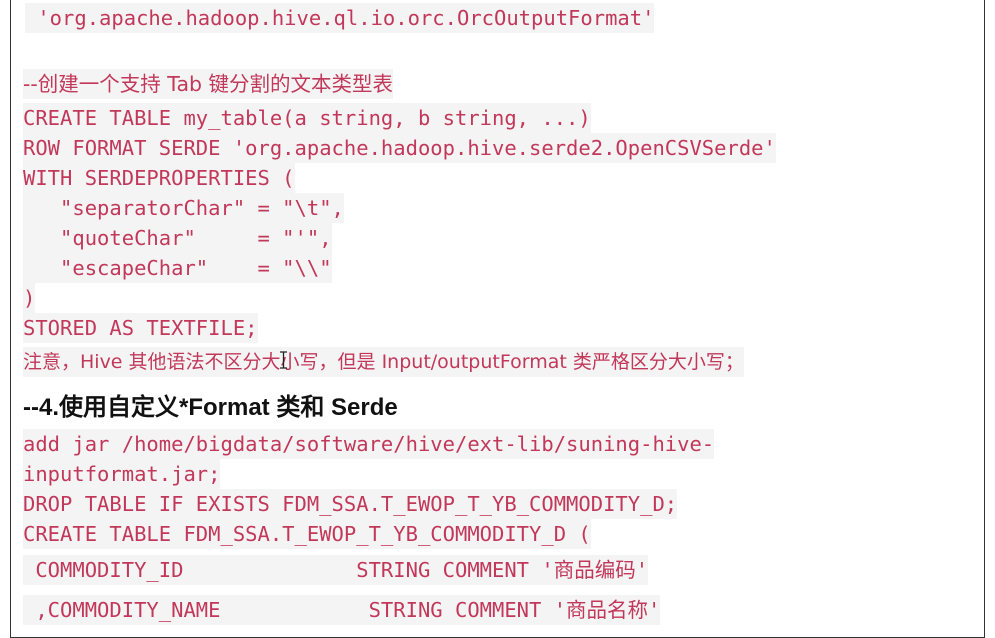  What do you see at coordinates (140, 328) in the screenshot?
I see `code-line-stored-as: STORED AS TEXTFILE;` at bounding box center [140, 328].